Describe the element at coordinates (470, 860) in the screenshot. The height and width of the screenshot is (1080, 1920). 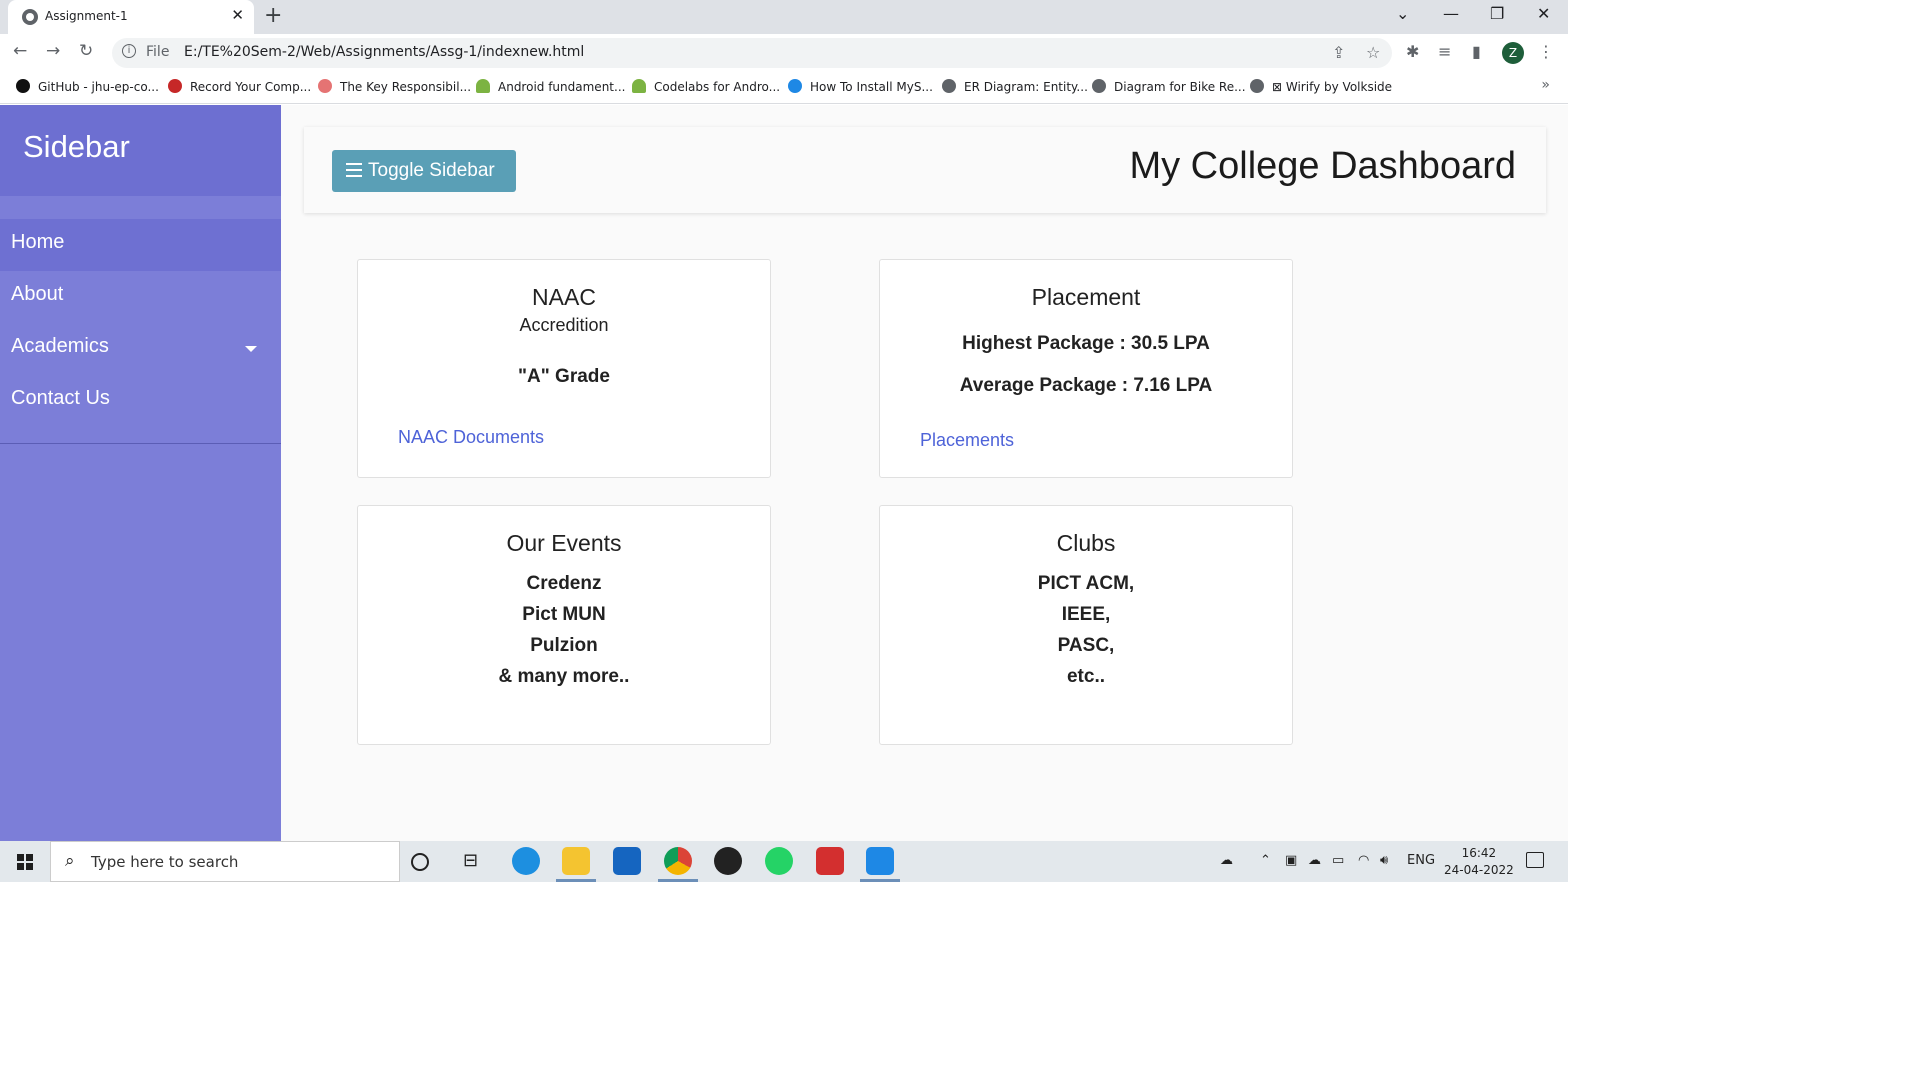
I see `task-view-icon: ⊟` at that location.